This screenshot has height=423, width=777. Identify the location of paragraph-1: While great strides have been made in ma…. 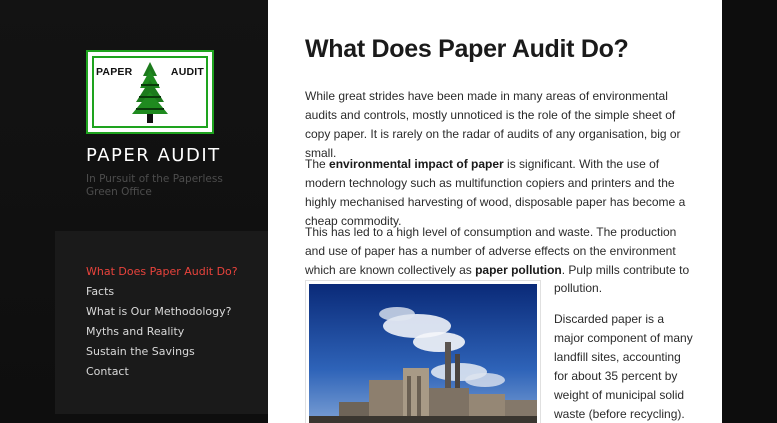
(493, 124).